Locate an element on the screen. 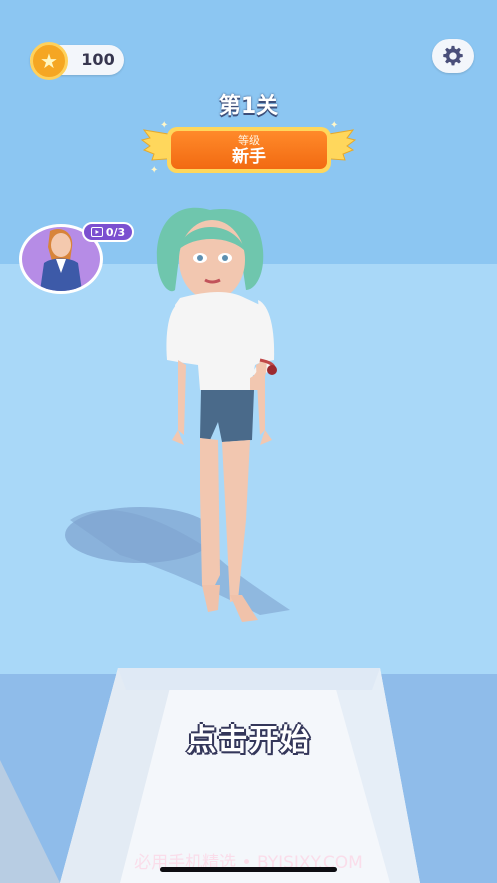  level-title: 第1关 is located at coordinates (248, 106).